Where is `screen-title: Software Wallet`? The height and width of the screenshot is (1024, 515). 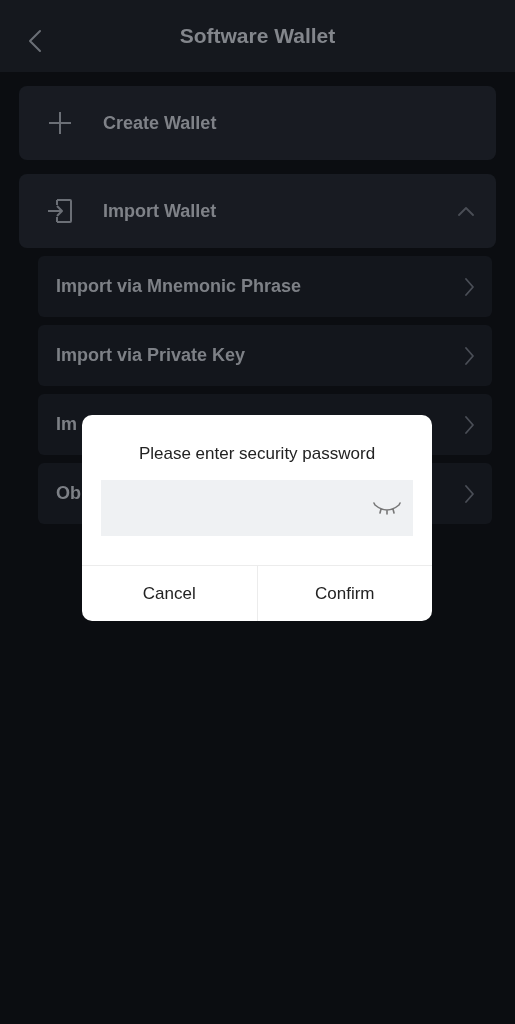
screen-title: Software Wallet is located at coordinates (257, 36).